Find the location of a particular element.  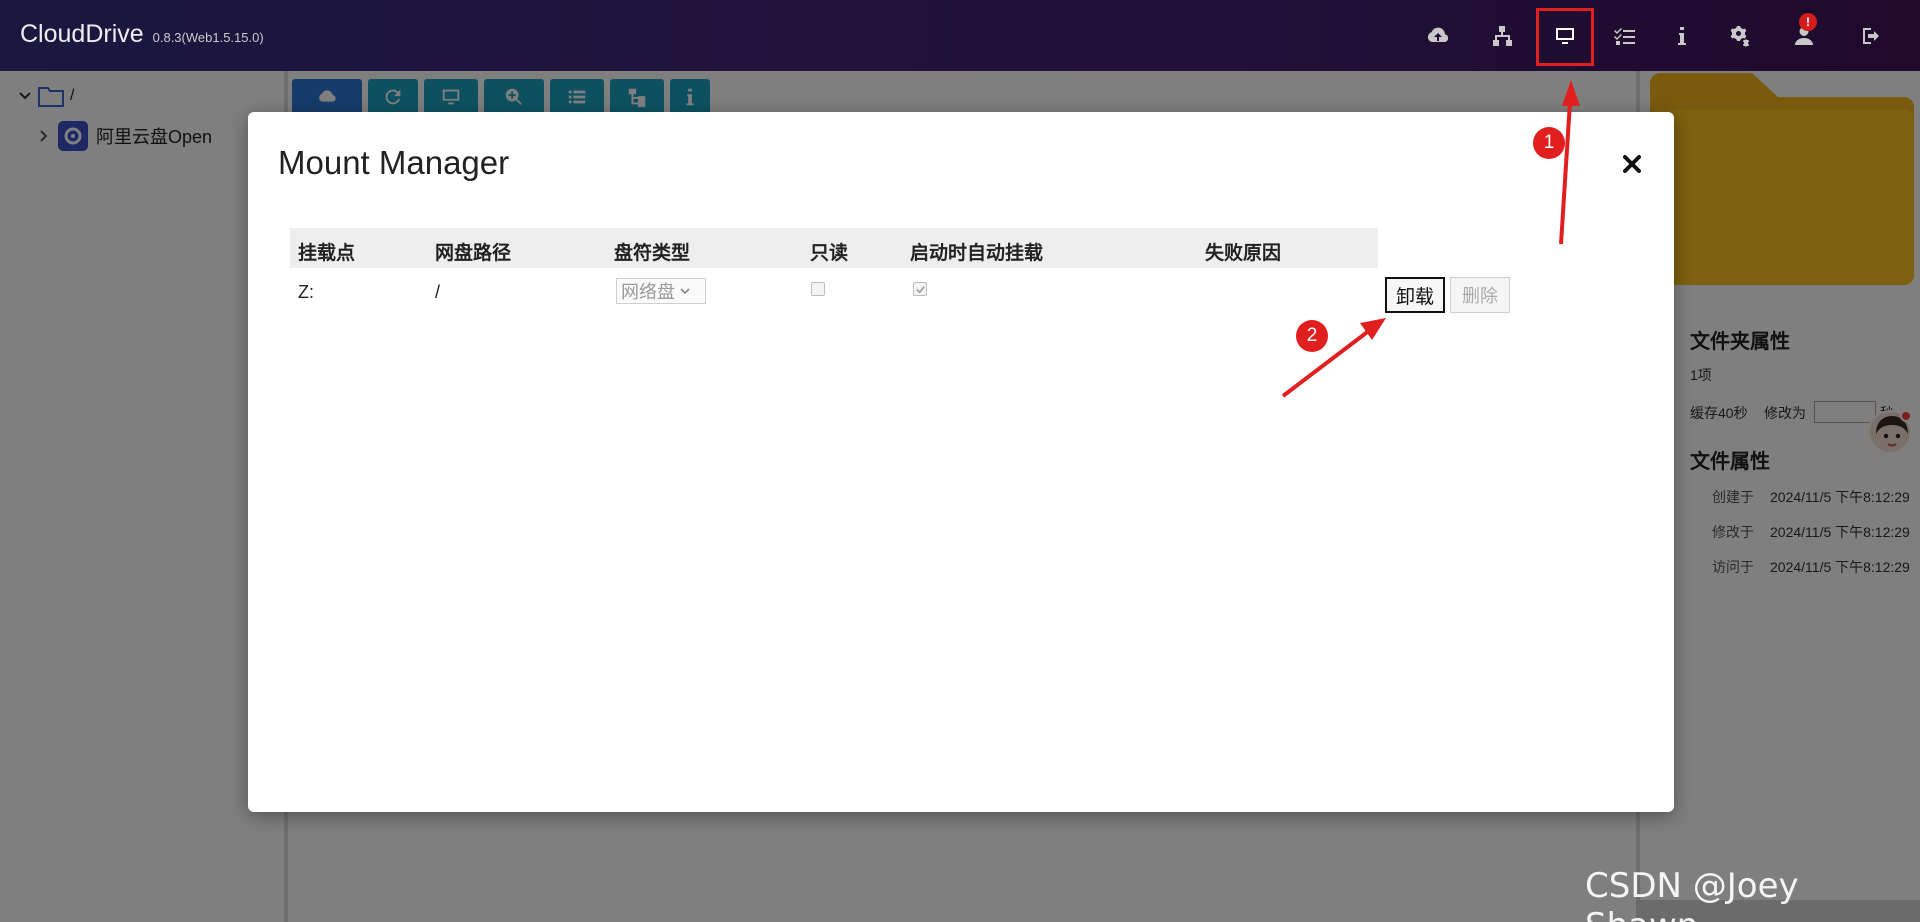

dialog-title: Mount Manager is located at coordinates (394, 162).